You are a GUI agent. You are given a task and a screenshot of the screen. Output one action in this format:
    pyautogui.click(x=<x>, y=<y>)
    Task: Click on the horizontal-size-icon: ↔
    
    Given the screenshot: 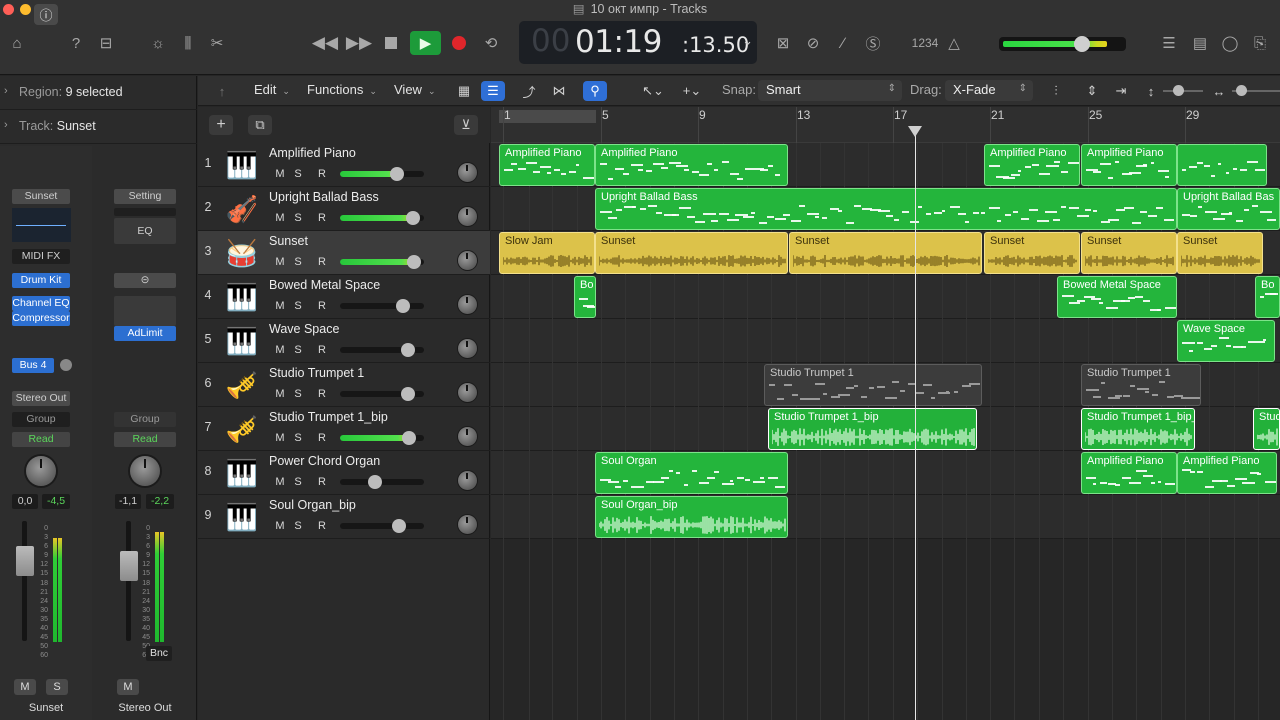 What is the action you would take?
    pyautogui.click(x=1219, y=91)
    